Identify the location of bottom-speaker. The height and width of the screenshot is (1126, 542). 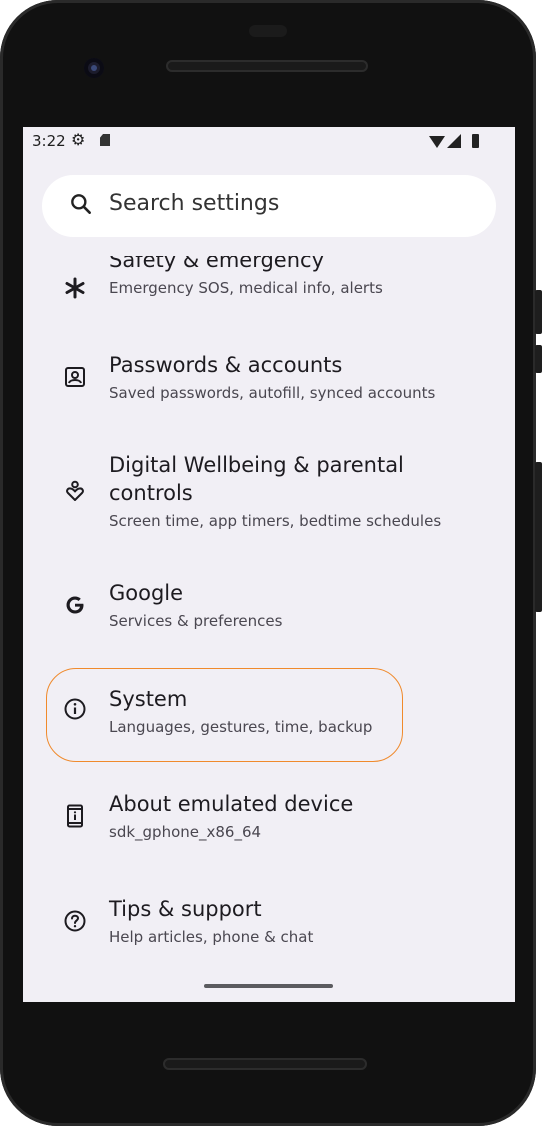
(265, 1064).